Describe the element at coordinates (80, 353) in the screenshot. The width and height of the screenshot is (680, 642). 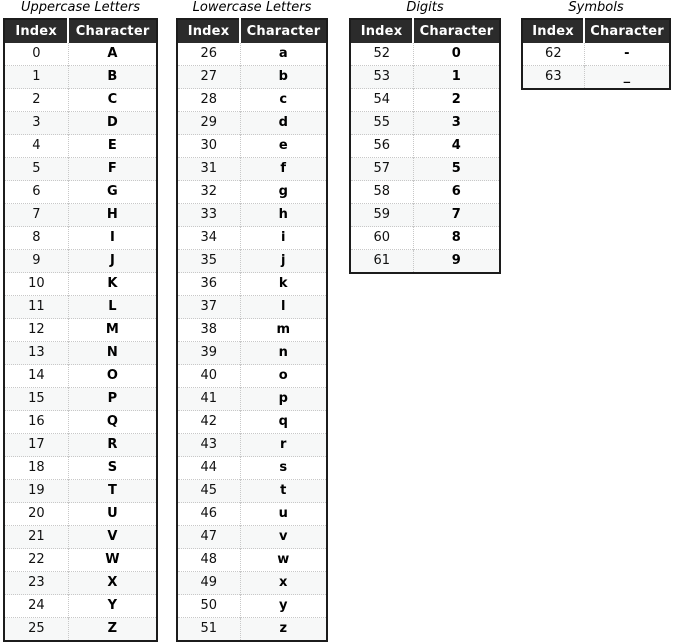
I see `table-row: 13 N` at that location.